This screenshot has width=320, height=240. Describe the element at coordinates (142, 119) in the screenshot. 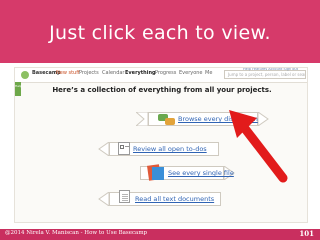

I see `chevron-notch-icon` at that location.